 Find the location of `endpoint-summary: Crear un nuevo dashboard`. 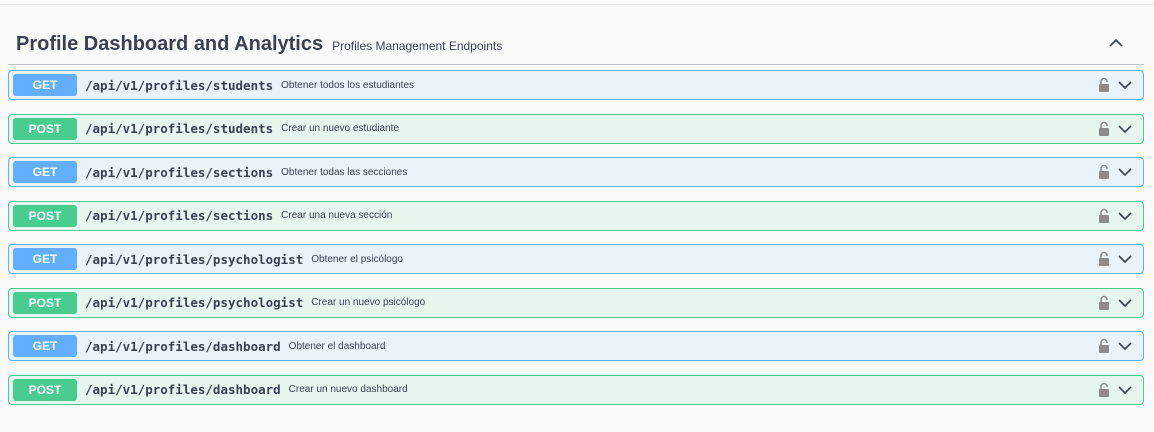

endpoint-summary: Crear un nuevo dashboard is located at coordinates (348, 389).